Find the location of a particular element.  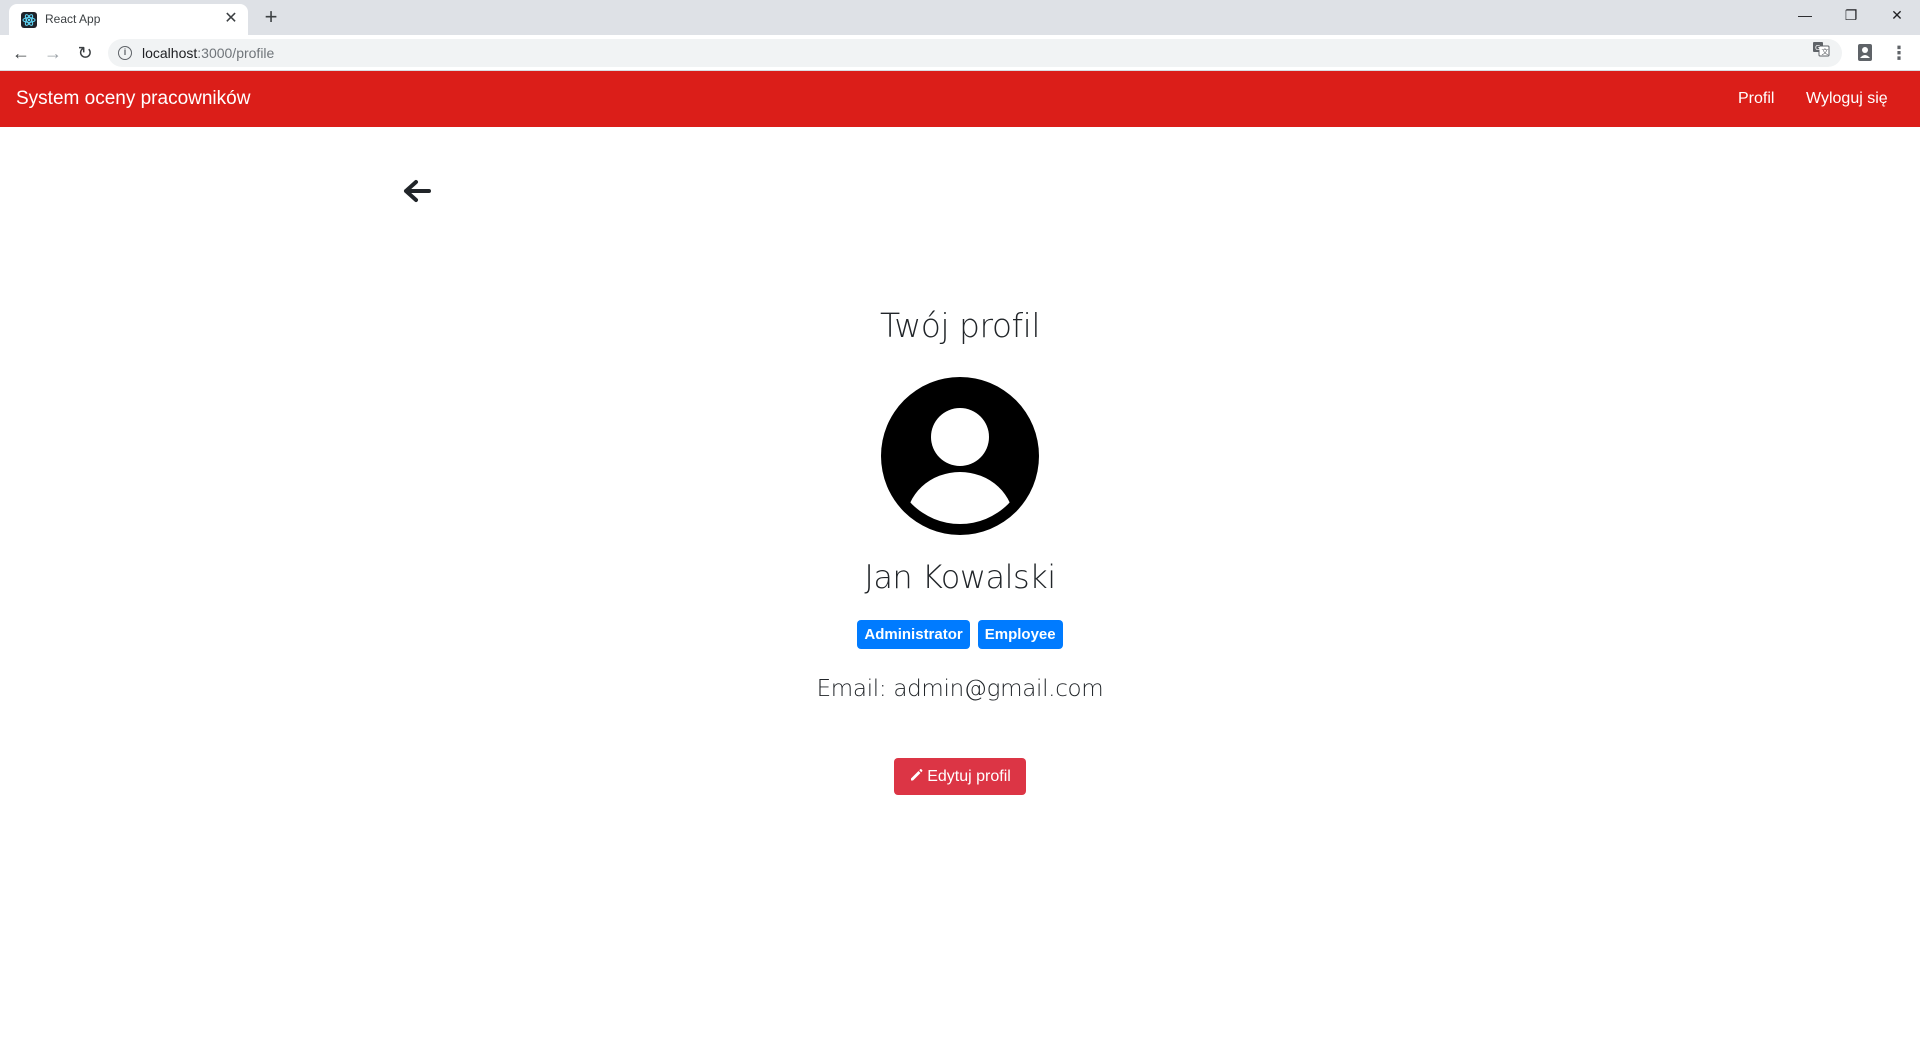

window-minimize-button: — is located at coordinates (1805, 15).